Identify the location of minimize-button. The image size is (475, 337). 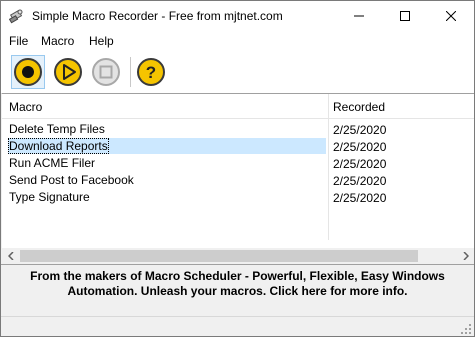
(359, 16).